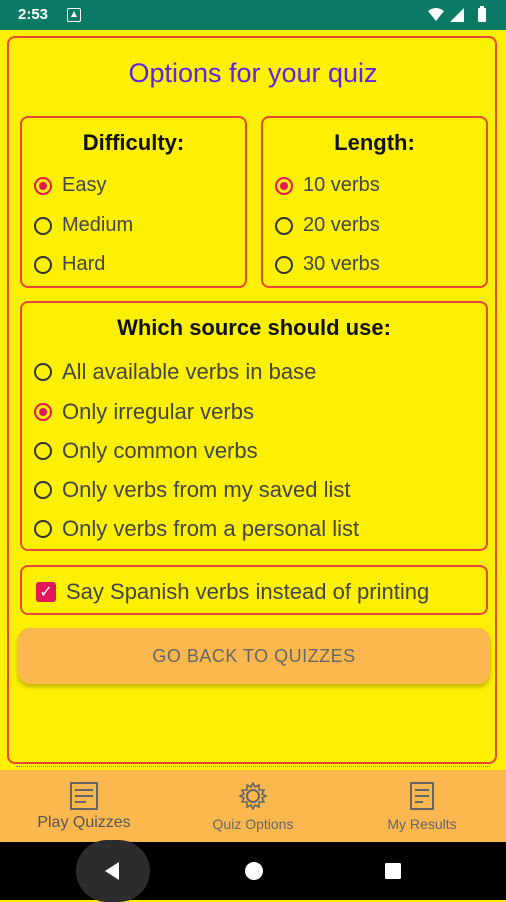  Describe the element at coordinates (84, 822) in the screenshot. I see `nav-label: Play Quizzes` at that location.